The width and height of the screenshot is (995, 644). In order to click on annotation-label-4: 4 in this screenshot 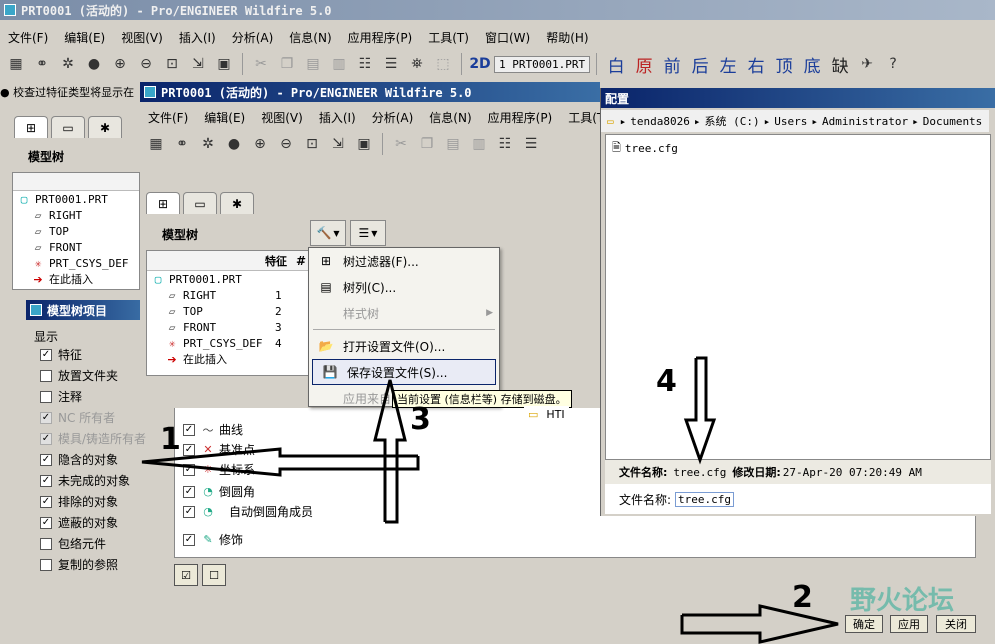, I will do `click(666, 381)`.